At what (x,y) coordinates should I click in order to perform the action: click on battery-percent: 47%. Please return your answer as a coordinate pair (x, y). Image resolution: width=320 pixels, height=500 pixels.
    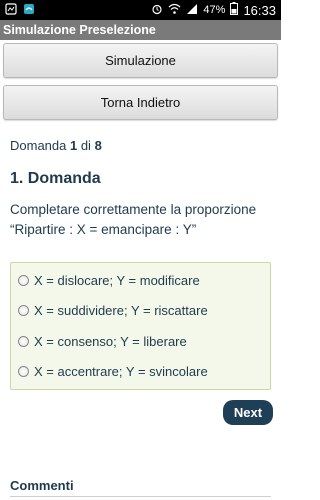
    Looking at the image, I should click on (214, 10).